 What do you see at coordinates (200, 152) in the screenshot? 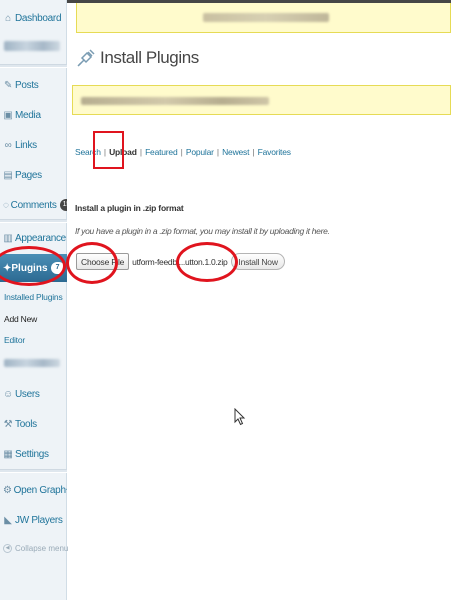
I see `tab-popular: Popular` at bounding box center [200, 152].